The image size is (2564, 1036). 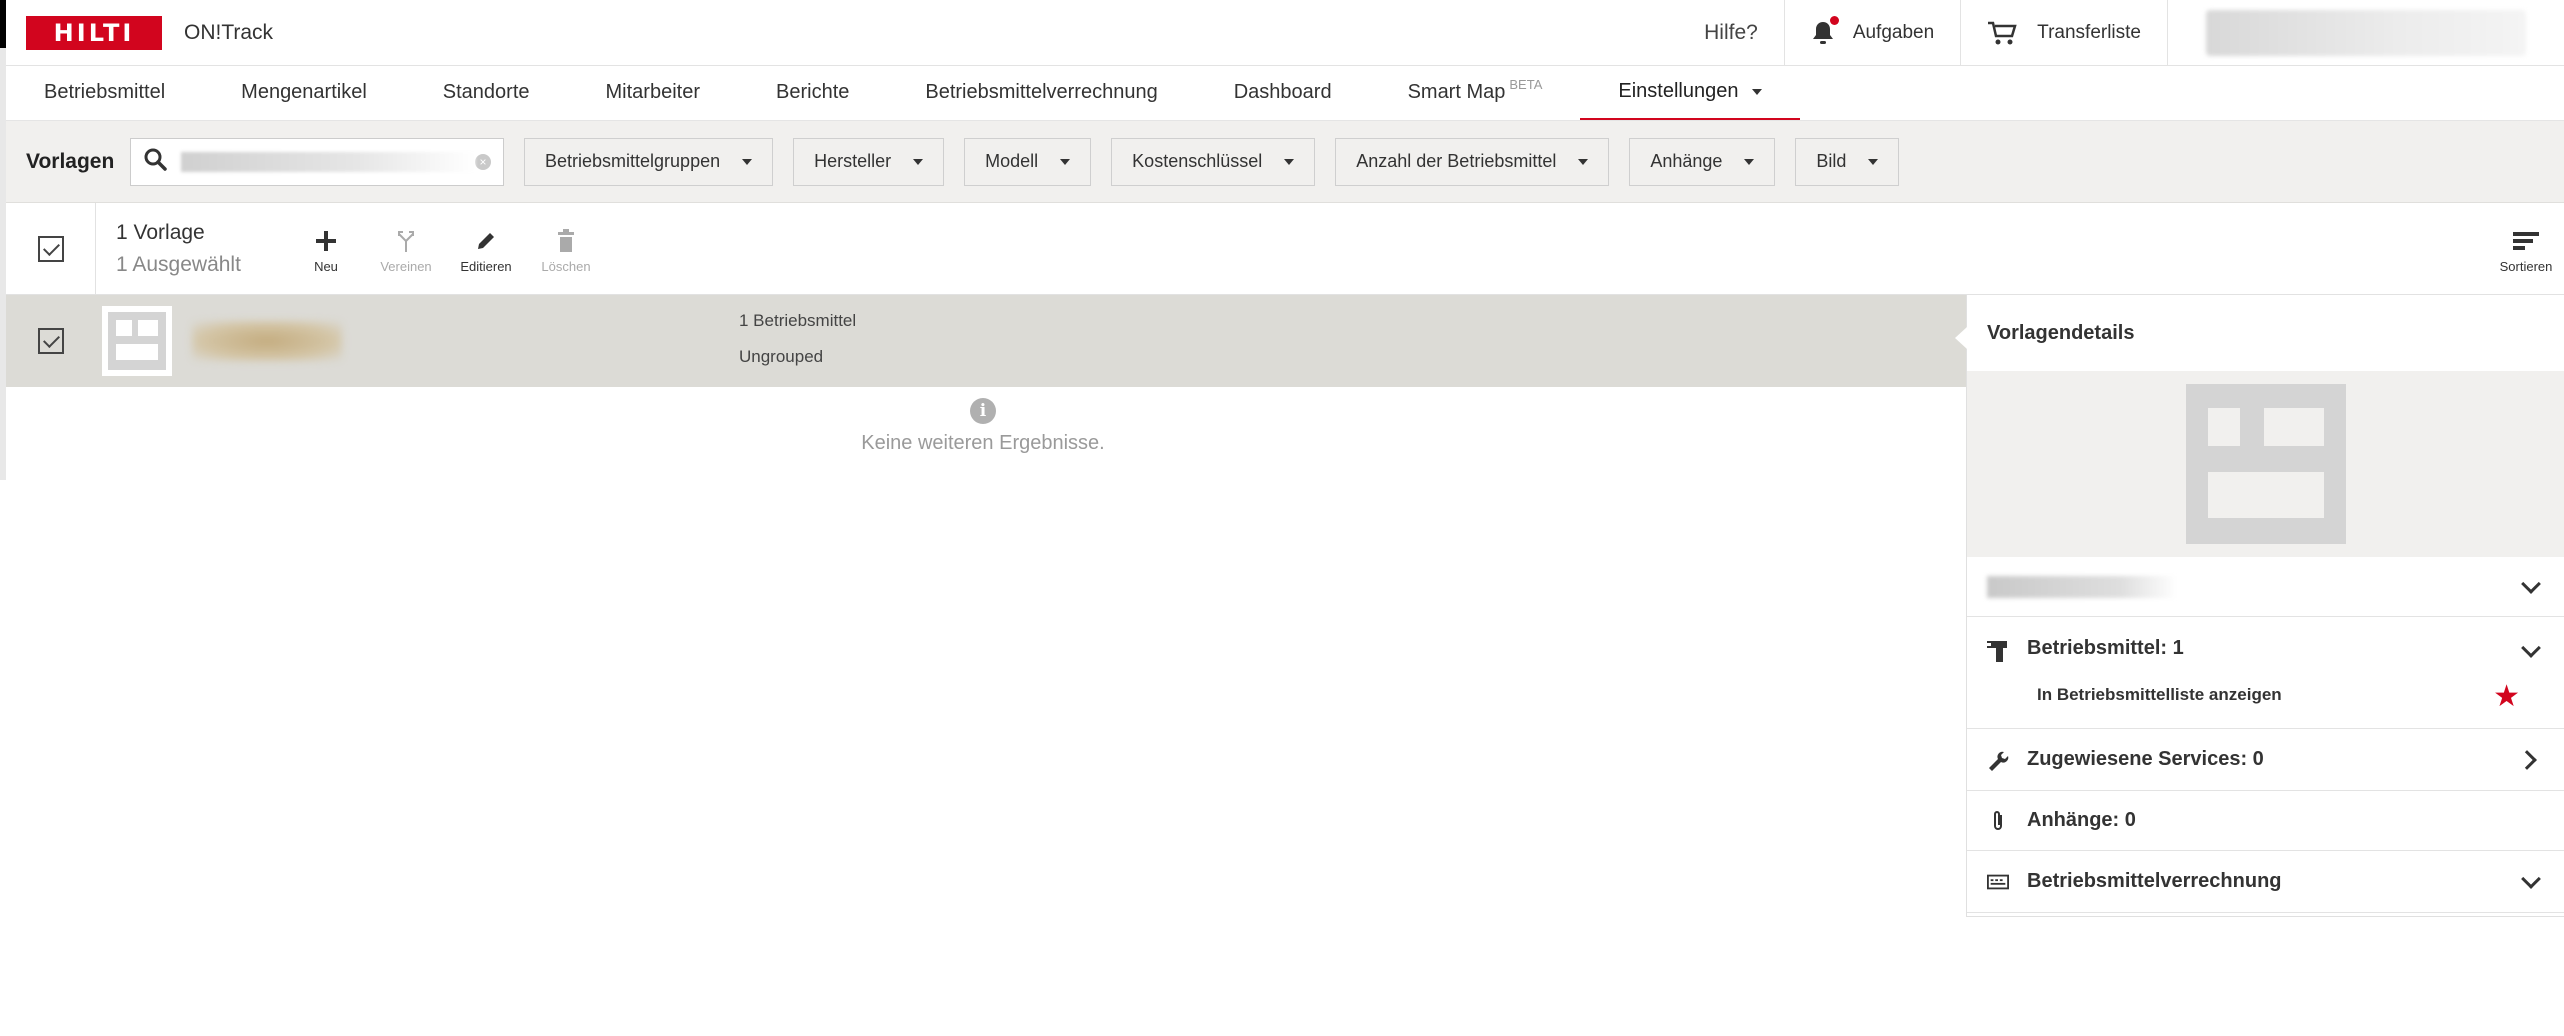 I want to click on details-image, so click(x=2265, y=464).